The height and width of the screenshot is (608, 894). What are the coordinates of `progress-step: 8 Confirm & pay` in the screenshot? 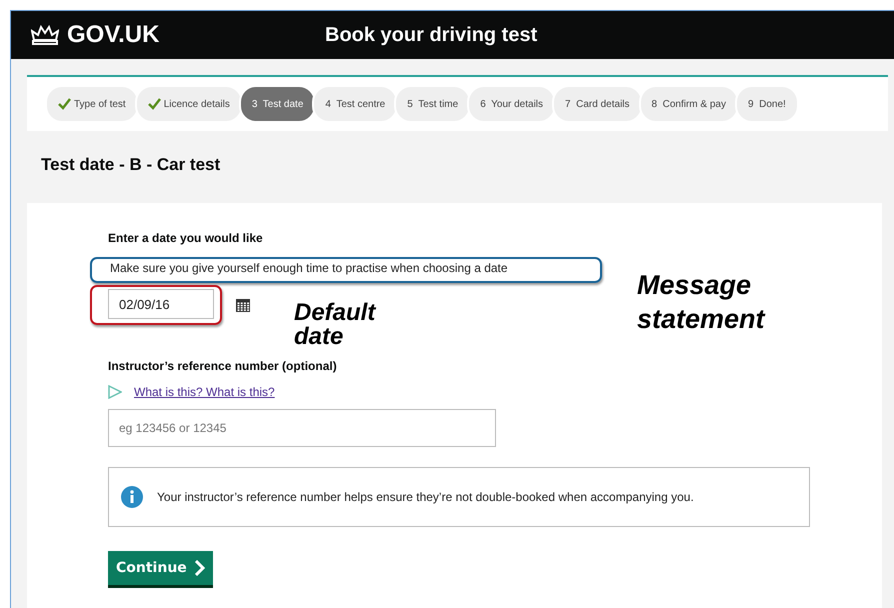 It's located at (688, 104).